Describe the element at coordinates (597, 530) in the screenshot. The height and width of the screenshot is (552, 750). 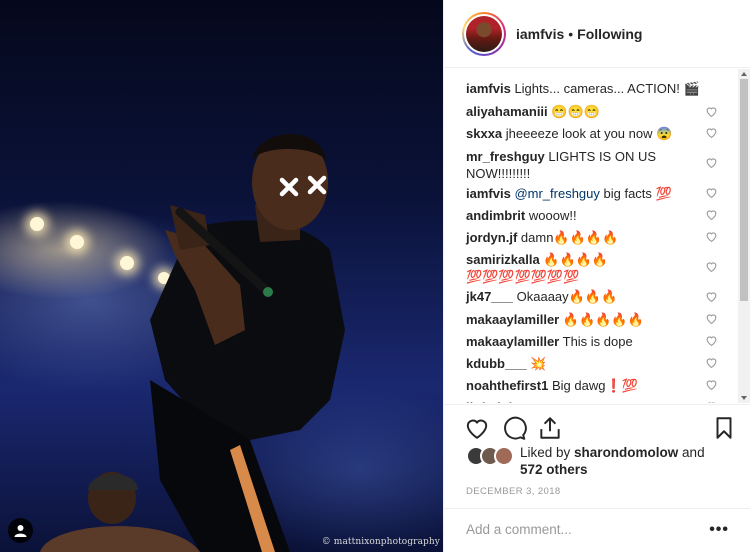
I see `add-comment-bar: Add a comment... •••` at that location.